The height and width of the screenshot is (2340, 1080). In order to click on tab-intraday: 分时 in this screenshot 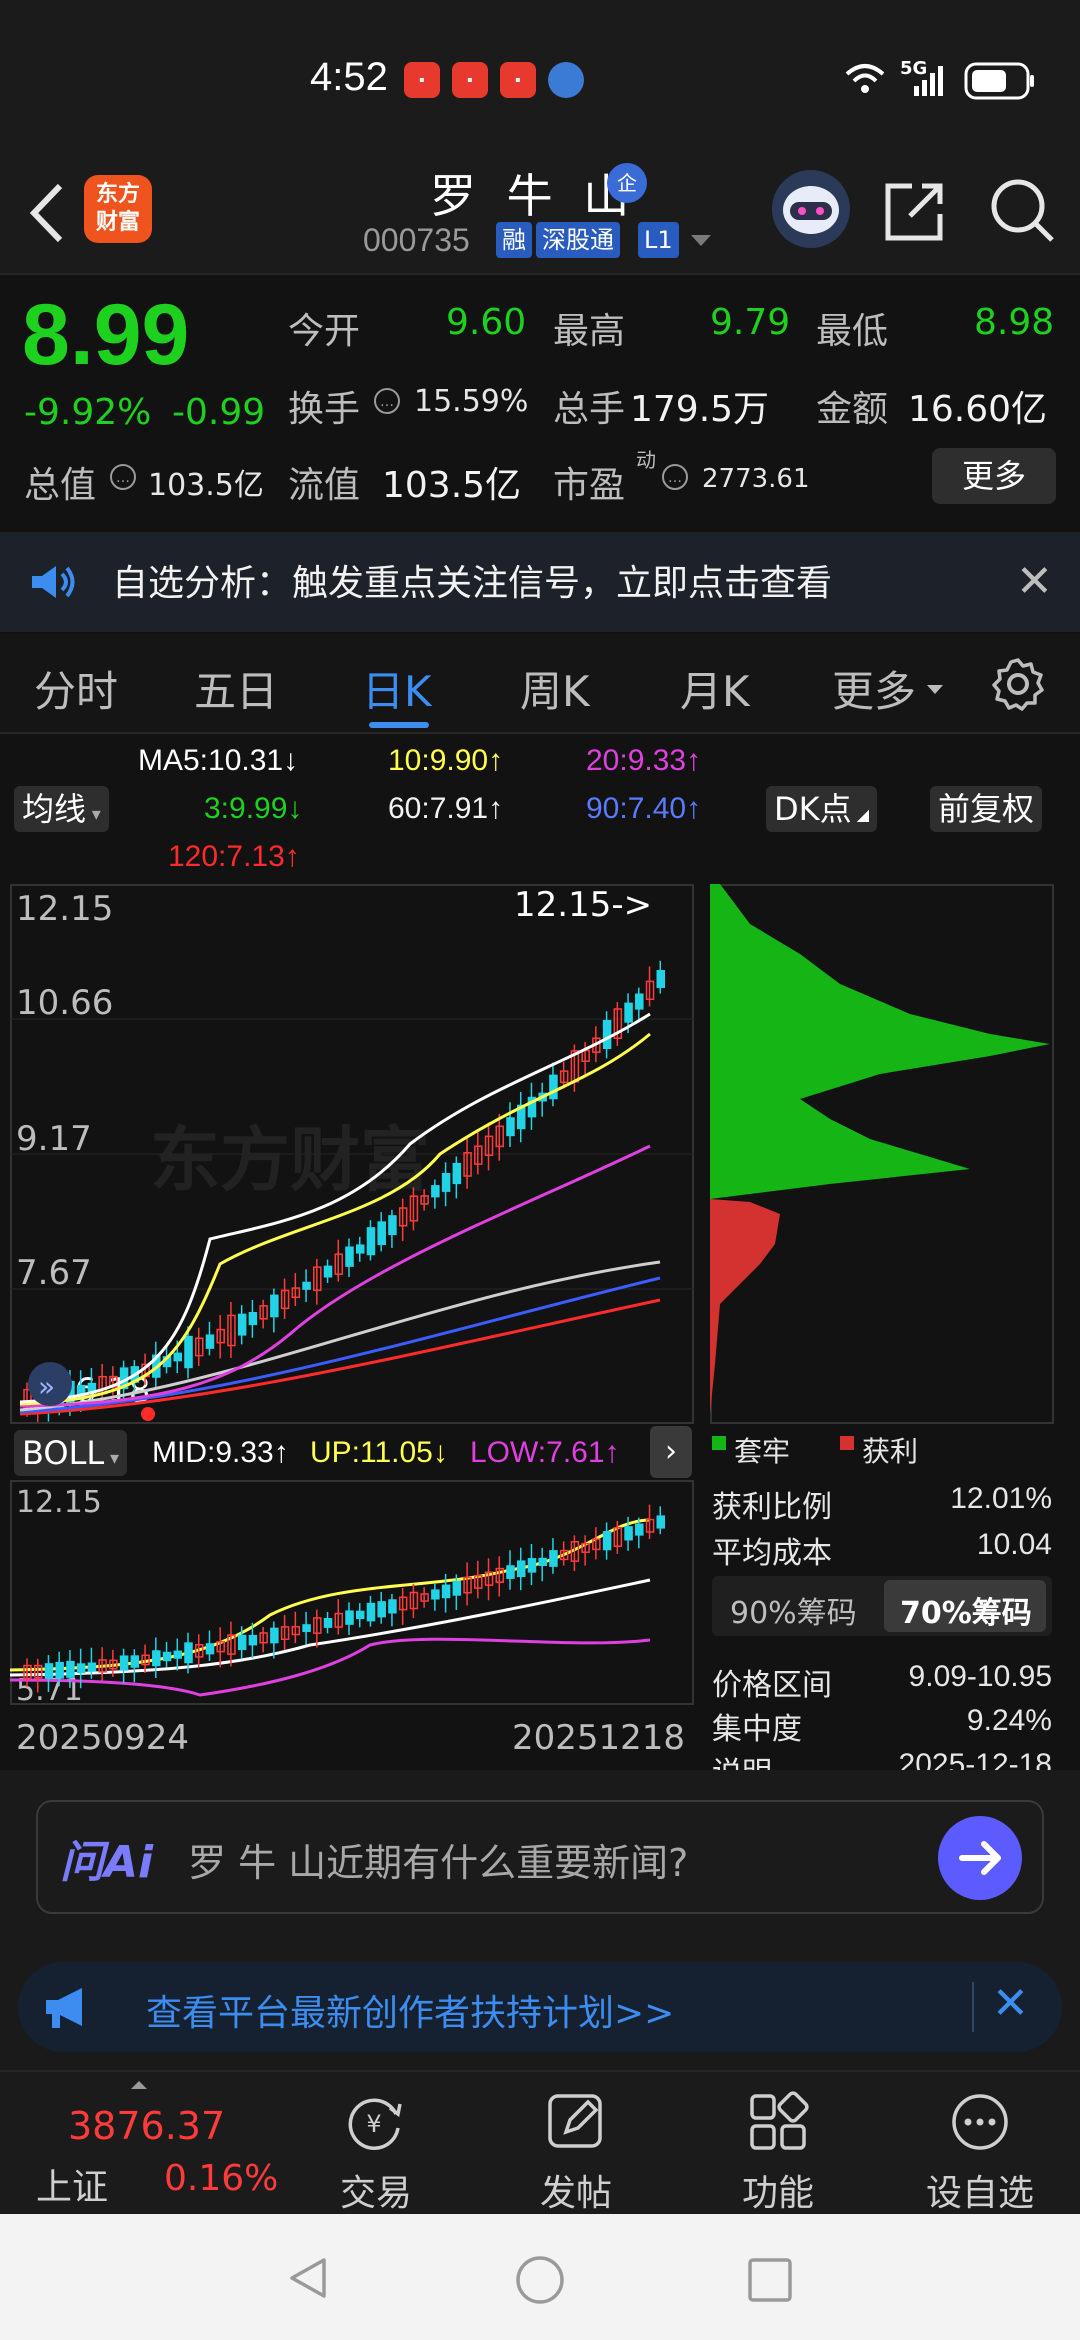, I will do `click(76, 688)`.